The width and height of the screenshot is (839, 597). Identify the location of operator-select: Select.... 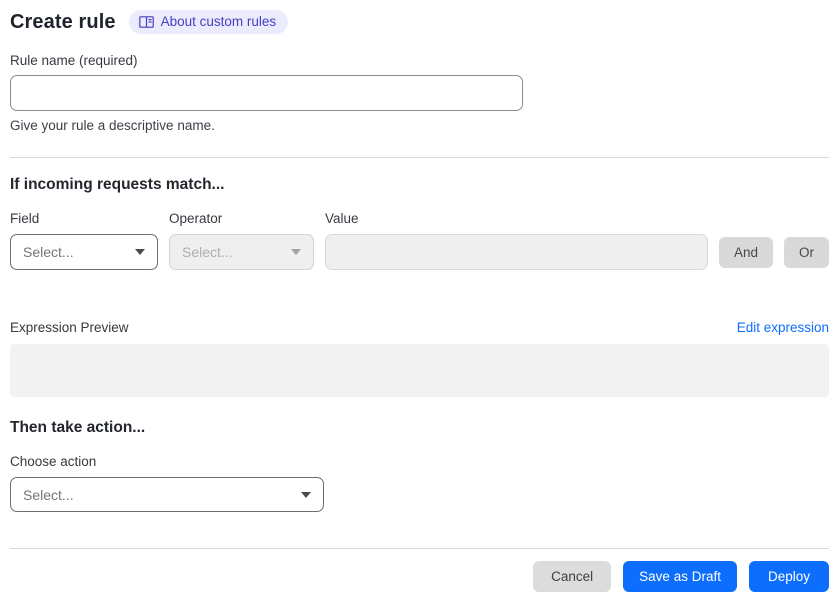
(241, 252).